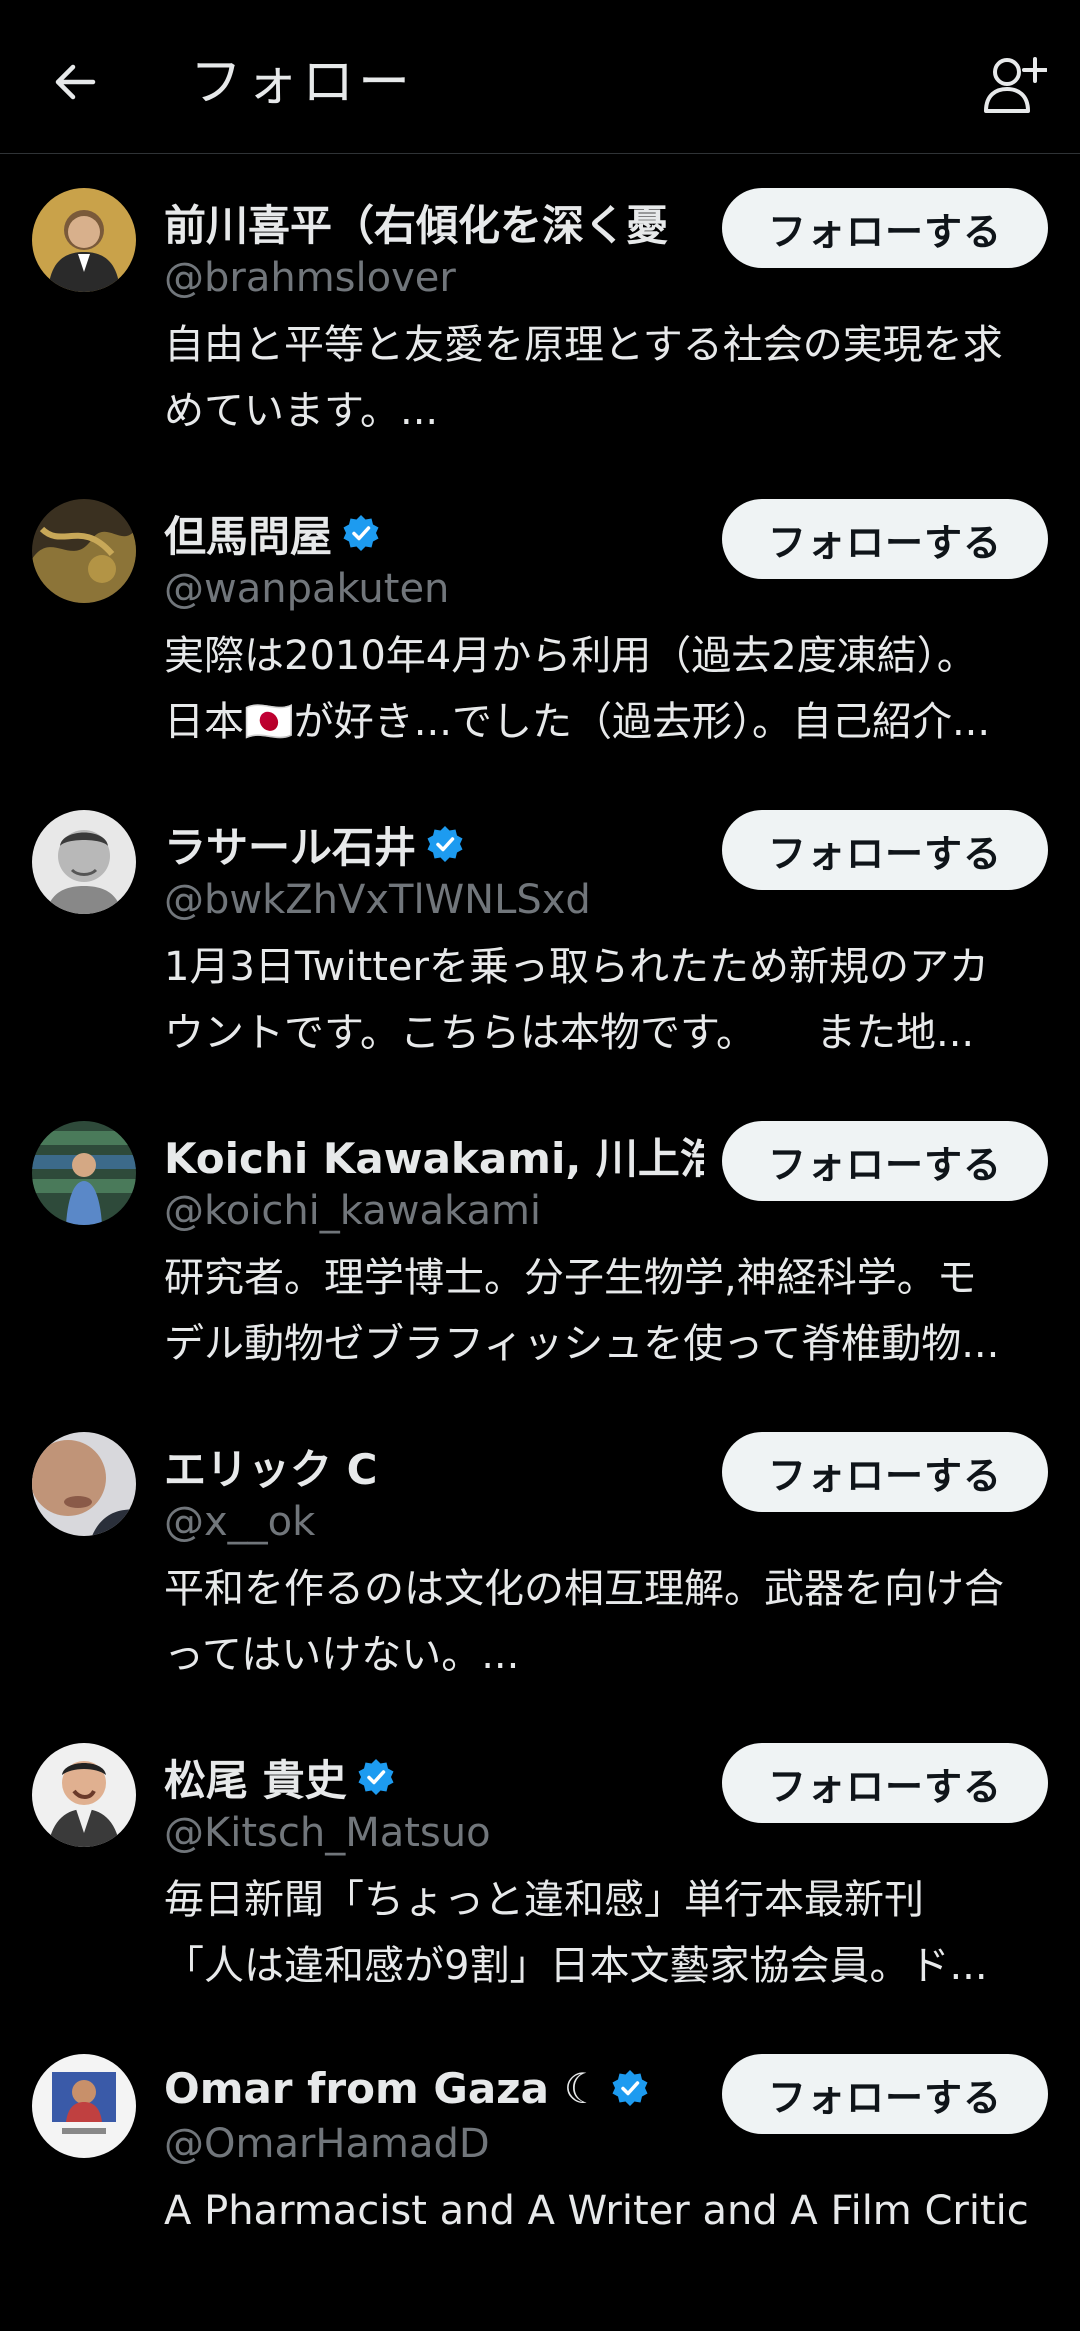 This screenshot has height=2331, width=1080. What do you see at coordinates (570, 656) in the screenshot?
I see `bio-line: 実際は2010年4月から利用（過去2度凍結）。` at bounding box center [570, 656].